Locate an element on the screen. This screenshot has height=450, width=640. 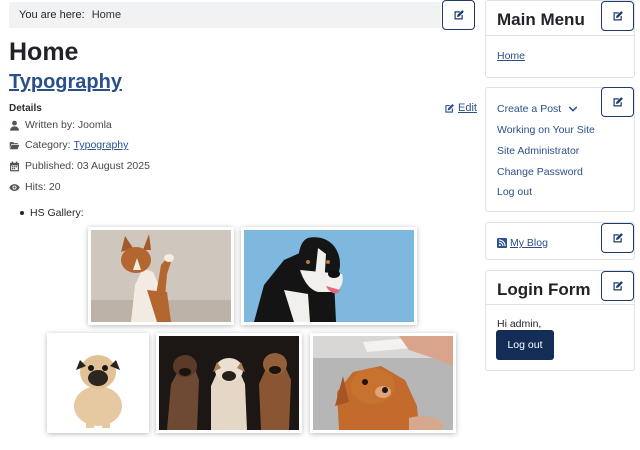
dog-photo-bernese is located at coordinates (329, 276).